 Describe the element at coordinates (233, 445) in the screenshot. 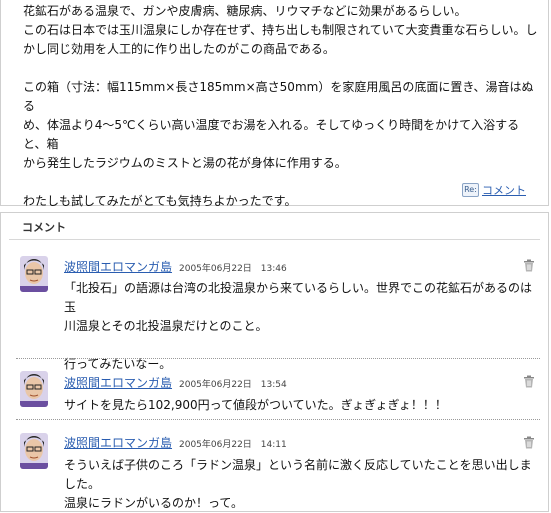

I see `comment-date: 2005年06月22日 14:11` at that location.